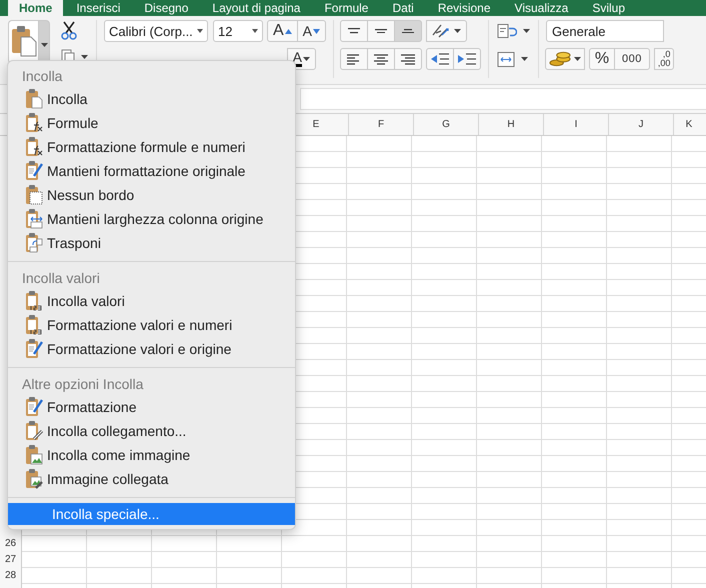 The width and height of the screenshot is (706, 588). I want to click on menu-item-label: Incolla, so click(67, 99).